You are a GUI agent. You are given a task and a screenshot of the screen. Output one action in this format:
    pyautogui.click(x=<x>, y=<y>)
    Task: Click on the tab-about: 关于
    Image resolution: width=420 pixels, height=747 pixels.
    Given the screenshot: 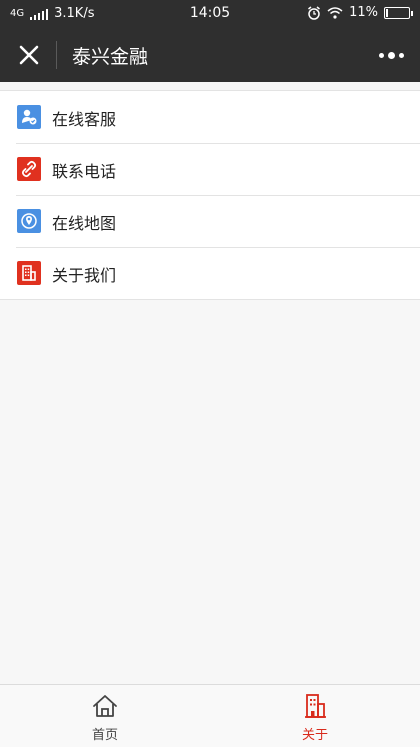 What is the action you would take?
    pyautogui.click(x=315, y=716)
    